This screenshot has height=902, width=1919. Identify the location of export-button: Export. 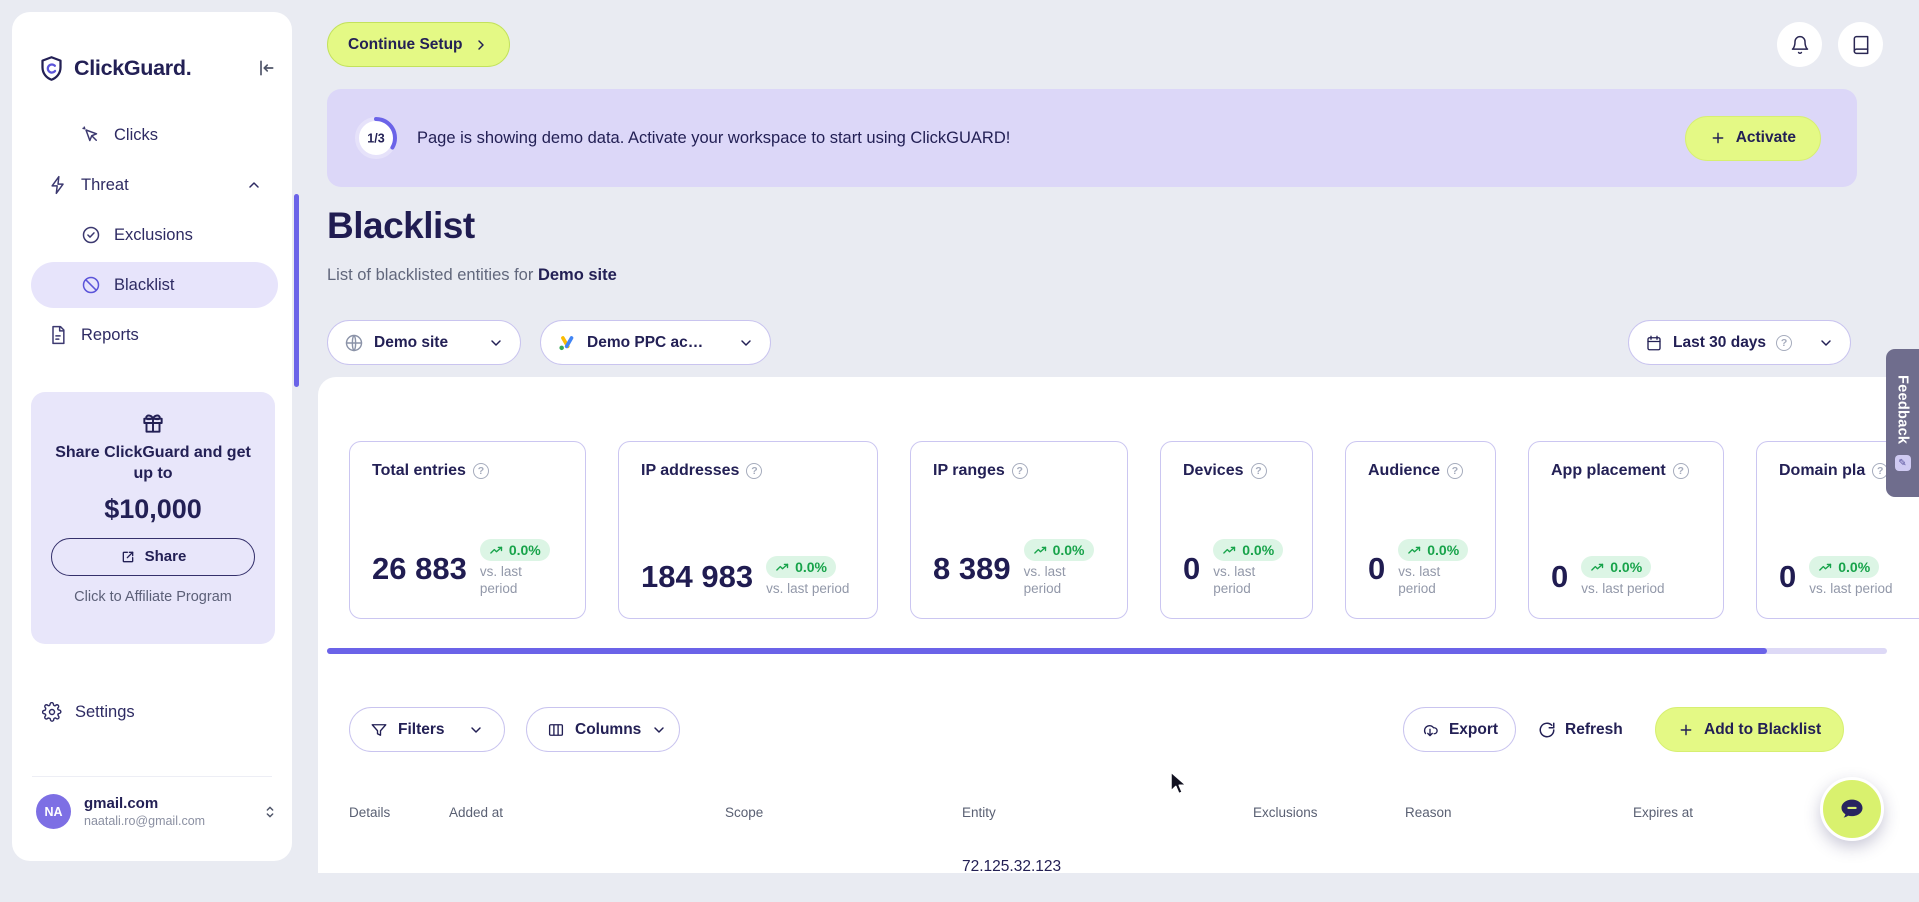
(1459, 729).